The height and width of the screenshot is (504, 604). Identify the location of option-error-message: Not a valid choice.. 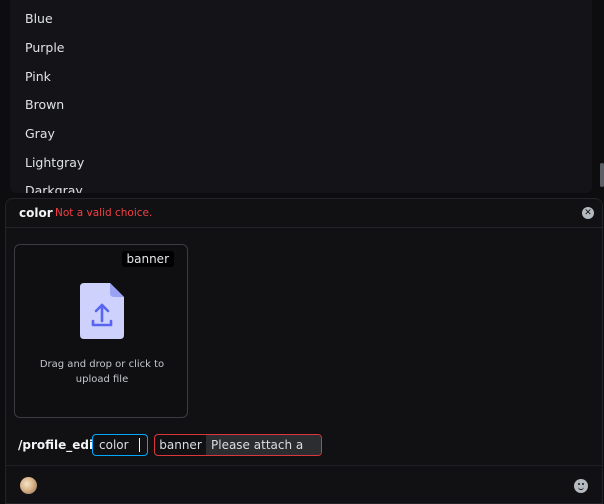
(104, 213).